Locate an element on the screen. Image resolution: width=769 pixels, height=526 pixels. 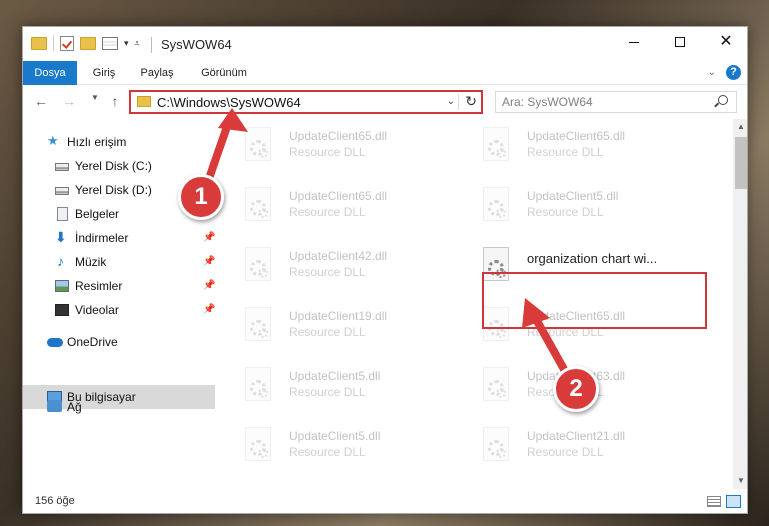
properties-check-icon is located at coordinates (67, 43).